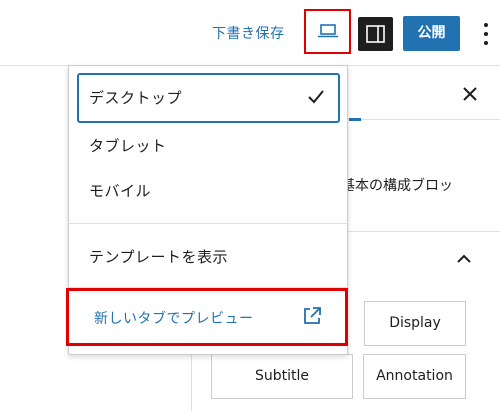 The image size is (500, 411). I want to click on menu-item-show-template: テンプレートを表示, so click(208, 257).